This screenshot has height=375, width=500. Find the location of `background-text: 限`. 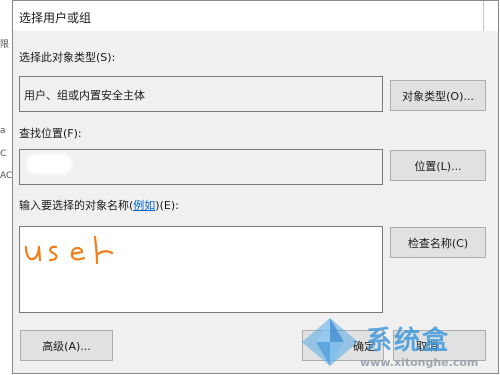

background-text: 限 is located at coordinates (5, 45).